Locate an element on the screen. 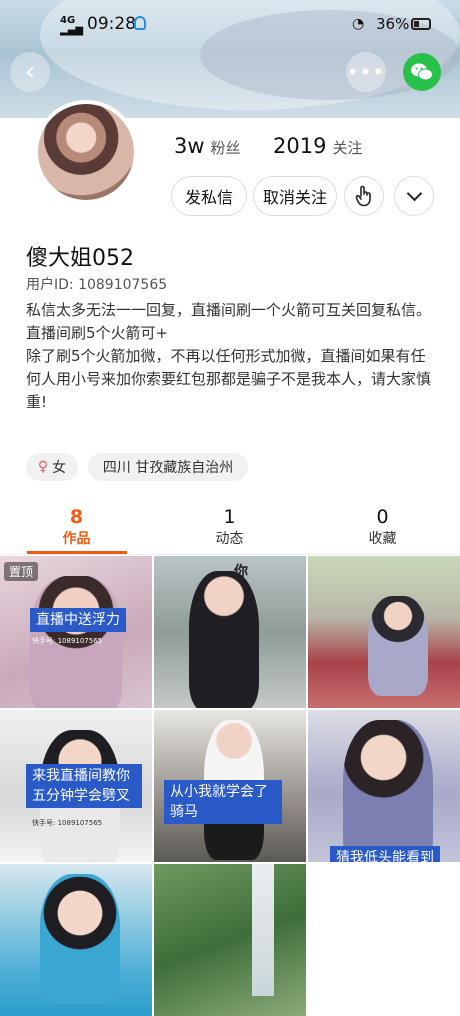  status-bar: 4G ▂▄▆ 09:28 ◔ 36% is located at coordinates (230, 25).